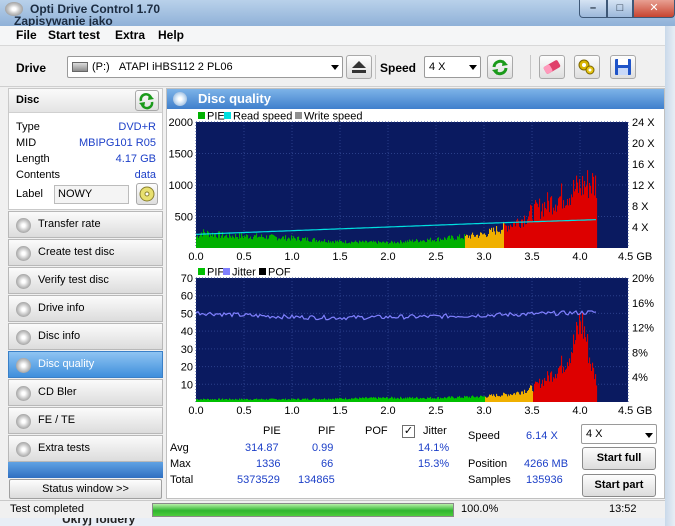 The height and width of the screenshot is (526, 675). I want to click on x-tick-label: 2.5, so click(435, 411).